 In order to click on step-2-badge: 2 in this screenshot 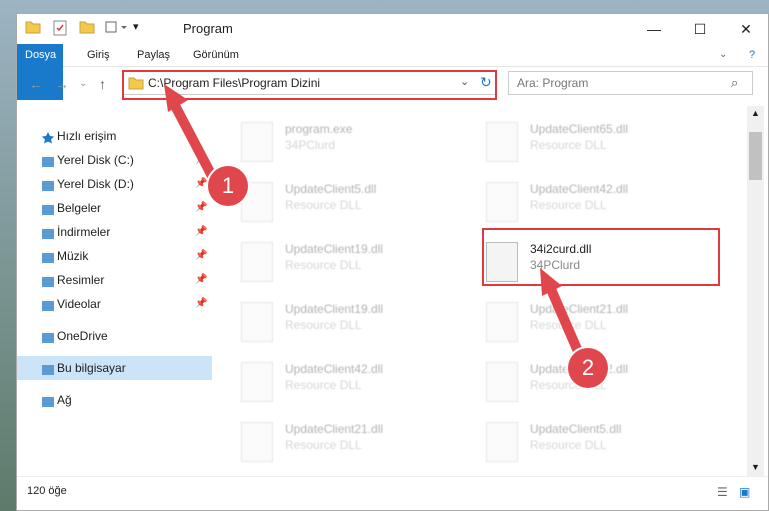, I will do `click(588, 368)`.